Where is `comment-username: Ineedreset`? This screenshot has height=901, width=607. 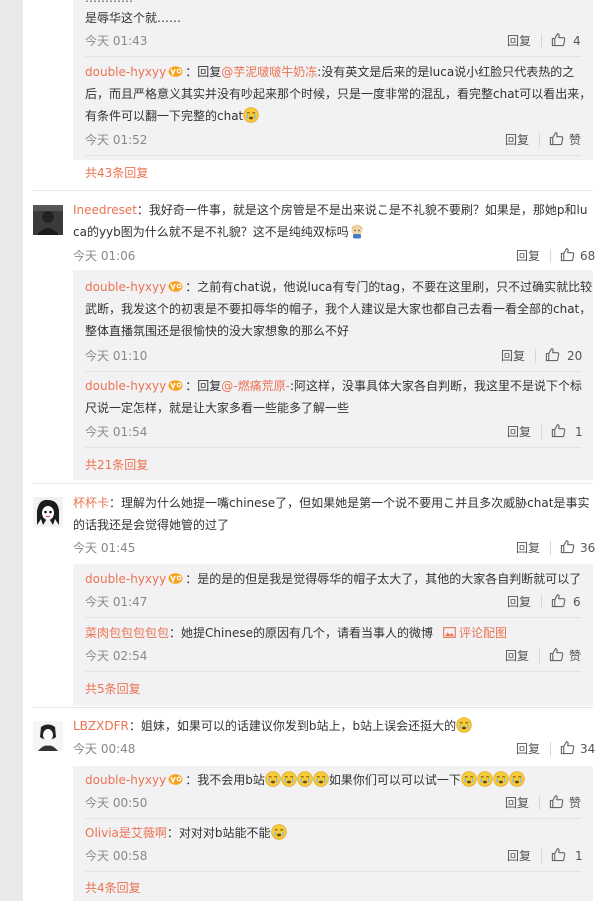
comment-username: Ineedreset is located at coordinates (105, 210).